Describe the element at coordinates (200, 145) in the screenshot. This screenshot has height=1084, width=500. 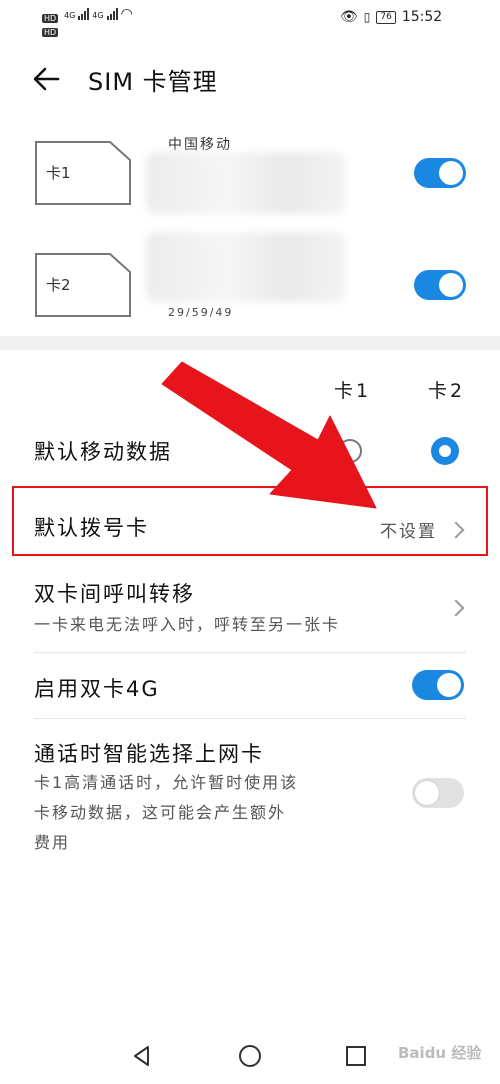
I see `sim1-carrier: 中国移动` at that location.